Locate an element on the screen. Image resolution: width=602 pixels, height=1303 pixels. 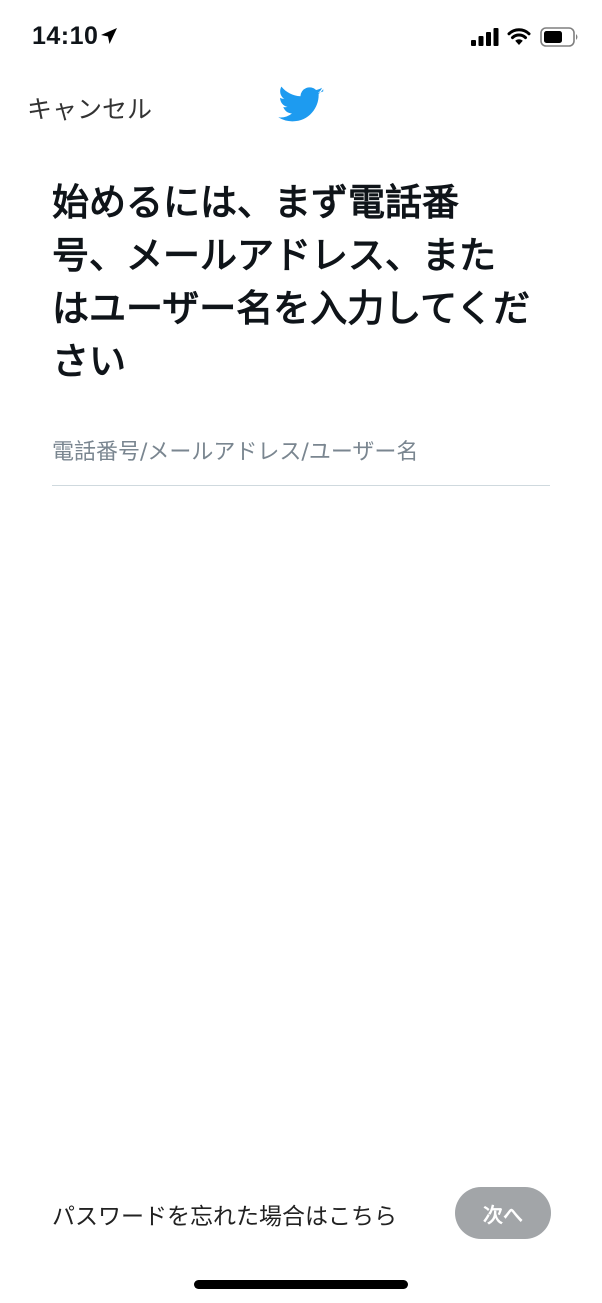
status-bar: 14:10 is located at coordinates (301, 38).